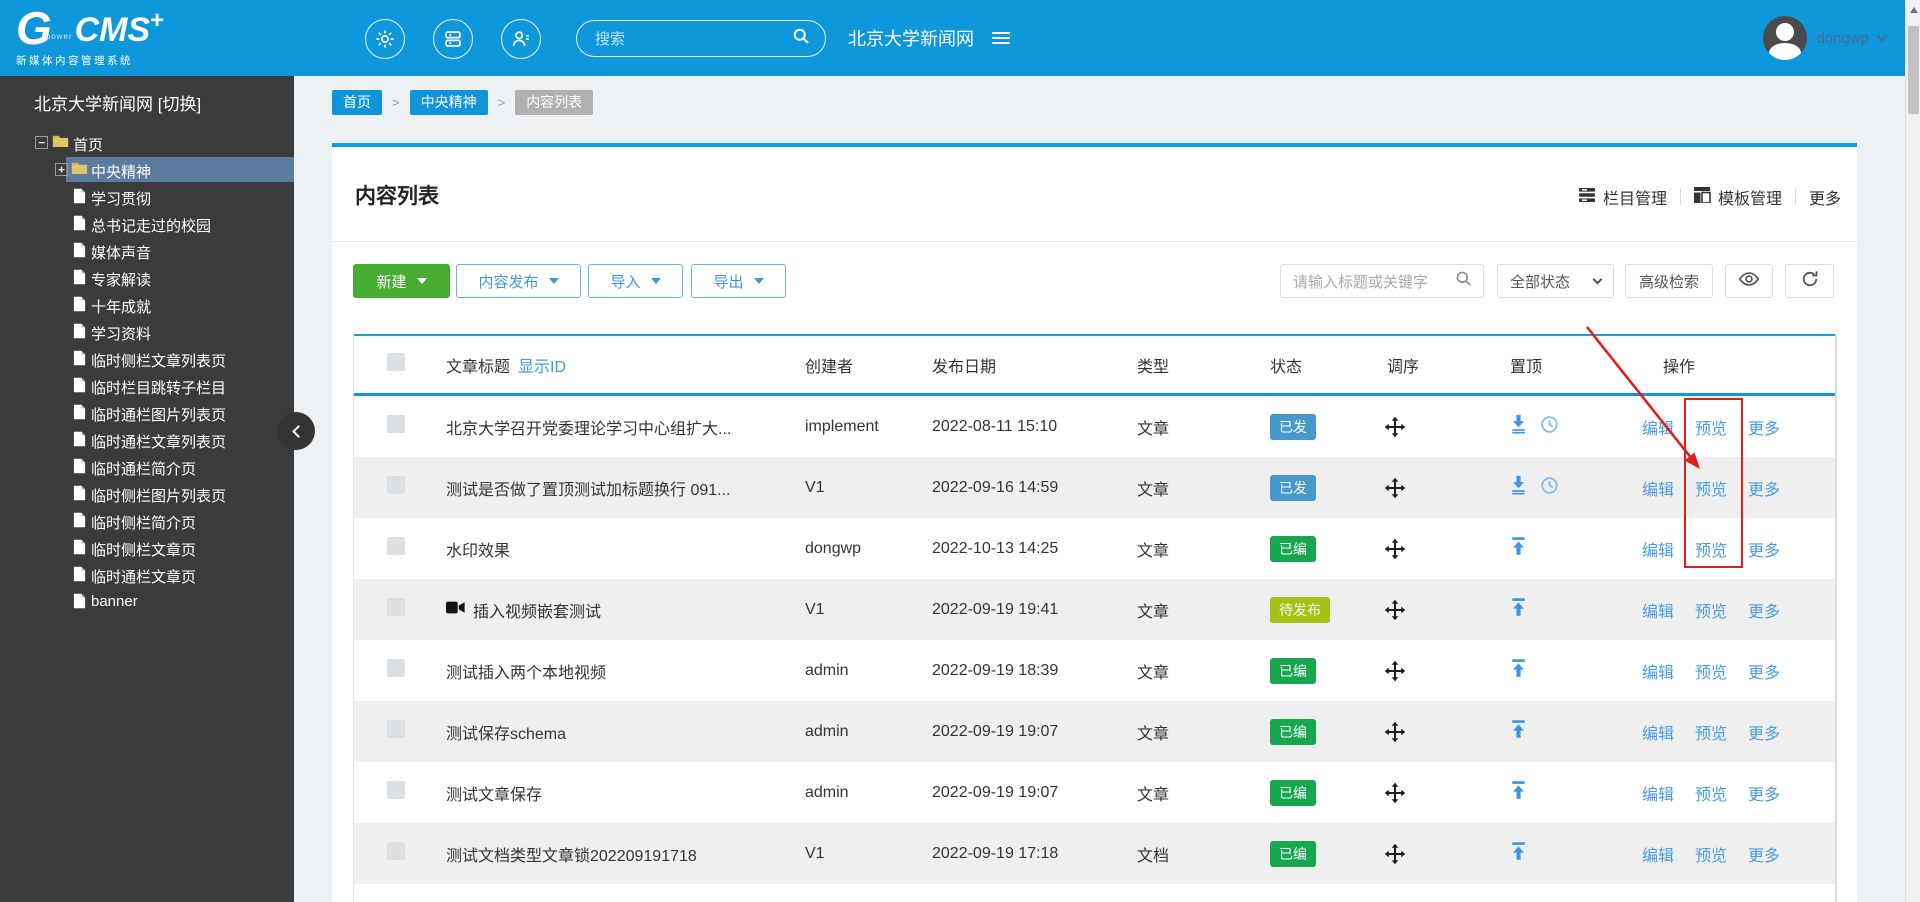 Image resolution: width=1920 pixels, height=902 pixels. Describe the element at coordinates (1737, 197) in the screenshot. I see `template-manage-button: 模板管理` at that location.